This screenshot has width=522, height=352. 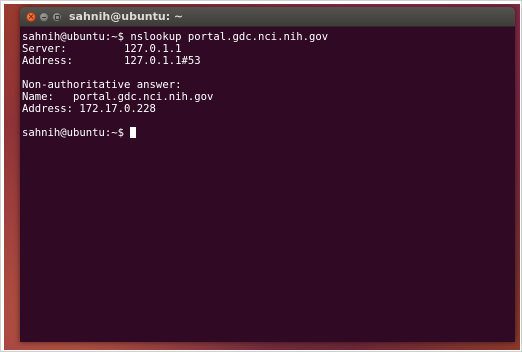 What do you see at coordinates (267, 133) in the screenshot?
I see `prompt-line: sahnih@ubuntu:~$` at bounding box center [267, 133].